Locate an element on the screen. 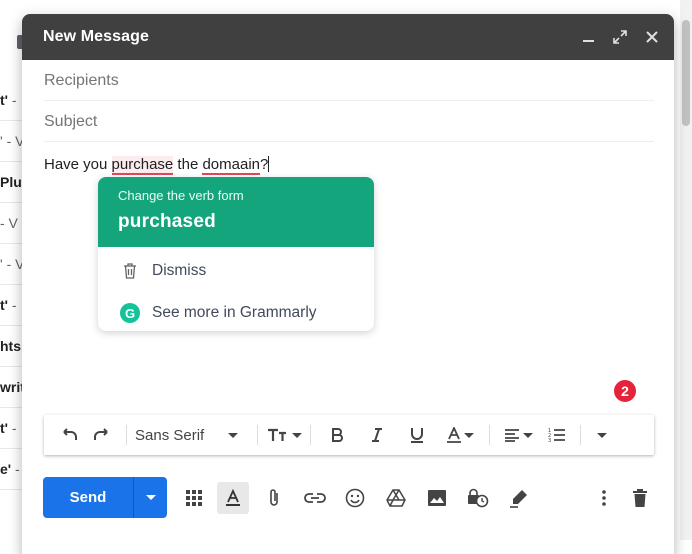 The image size is (692, 554). close-icon is located at coordinates (652, 37).